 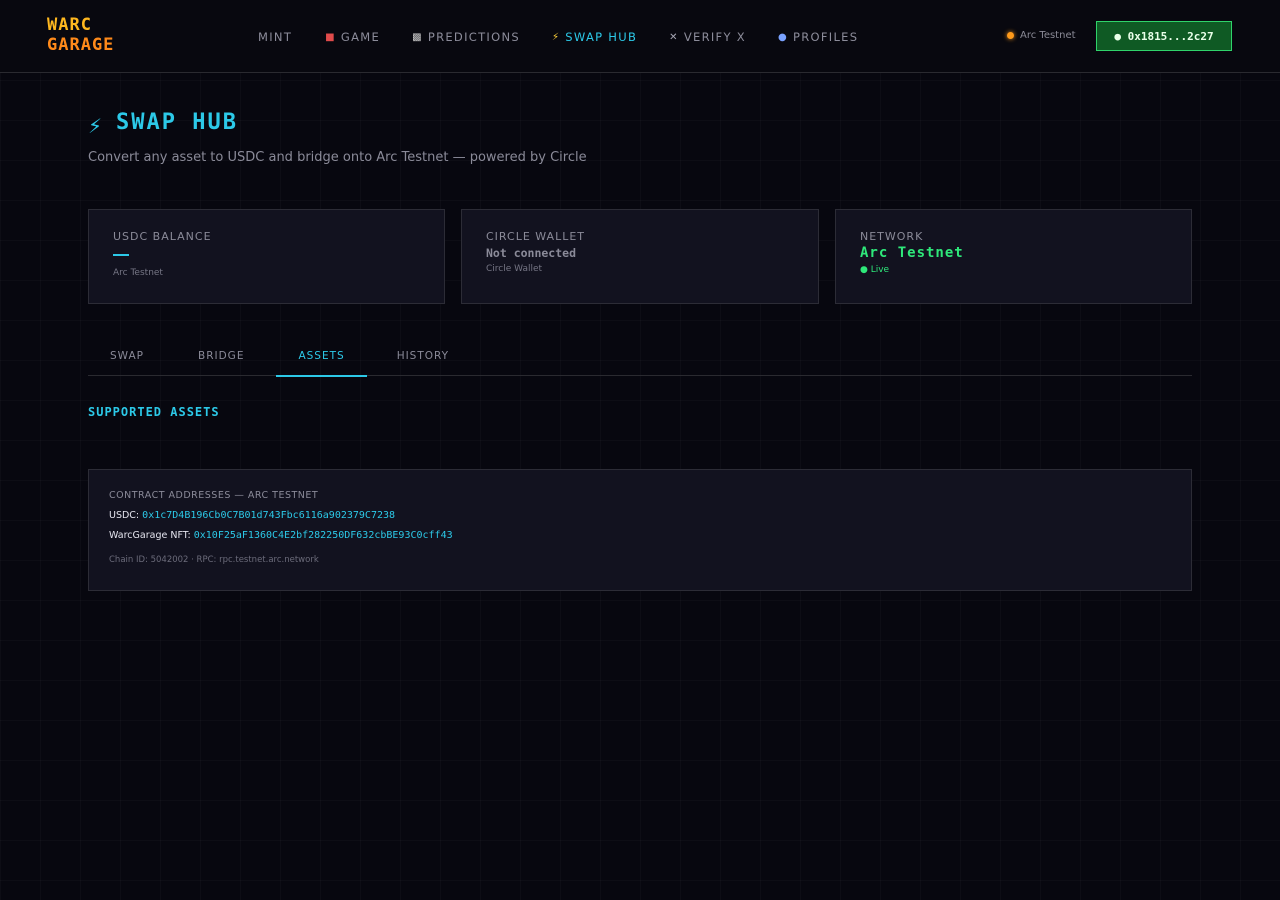 What do you see at coordinates (138, 273) in the screenshot?
I see `card-sub: Arc Testnet` at bounding box center [138, 273].